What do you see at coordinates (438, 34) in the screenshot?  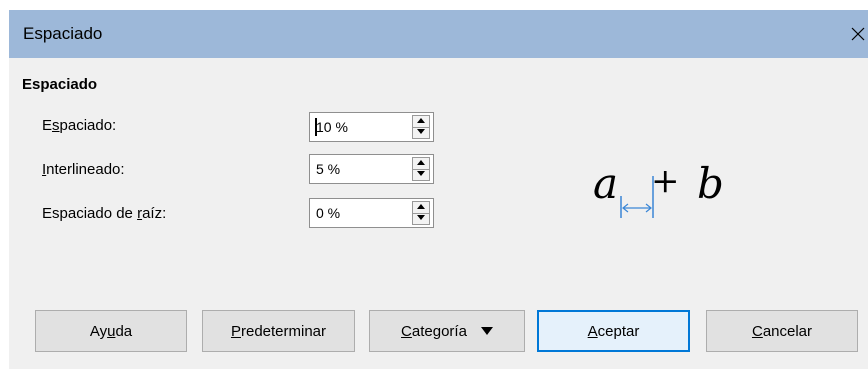 I see `title-bar: Espaciado` at bounding box center [438, 34].